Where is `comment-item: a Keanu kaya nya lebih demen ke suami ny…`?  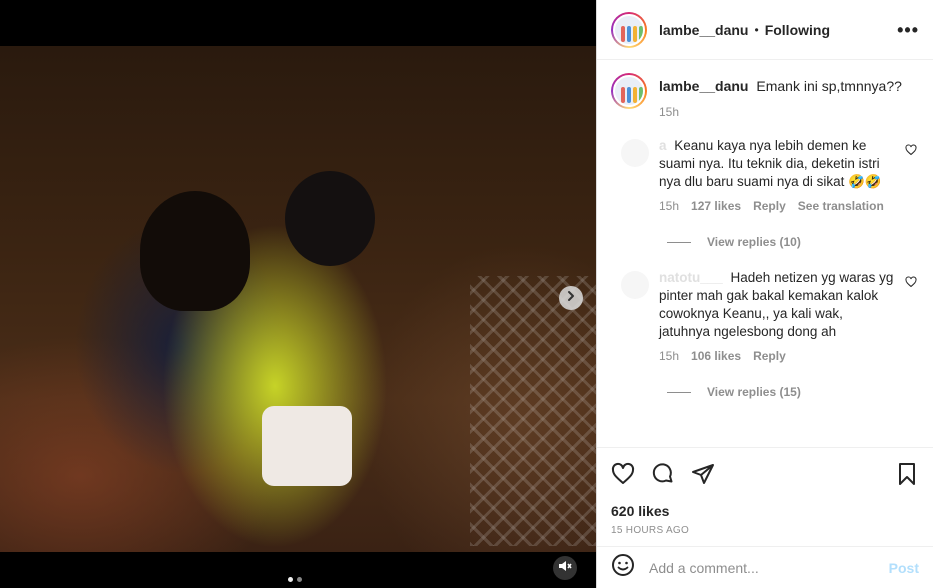 comment-item: a Keanu kaya nya lebih demen ke suami ny… is located at coordinates (765, 175).